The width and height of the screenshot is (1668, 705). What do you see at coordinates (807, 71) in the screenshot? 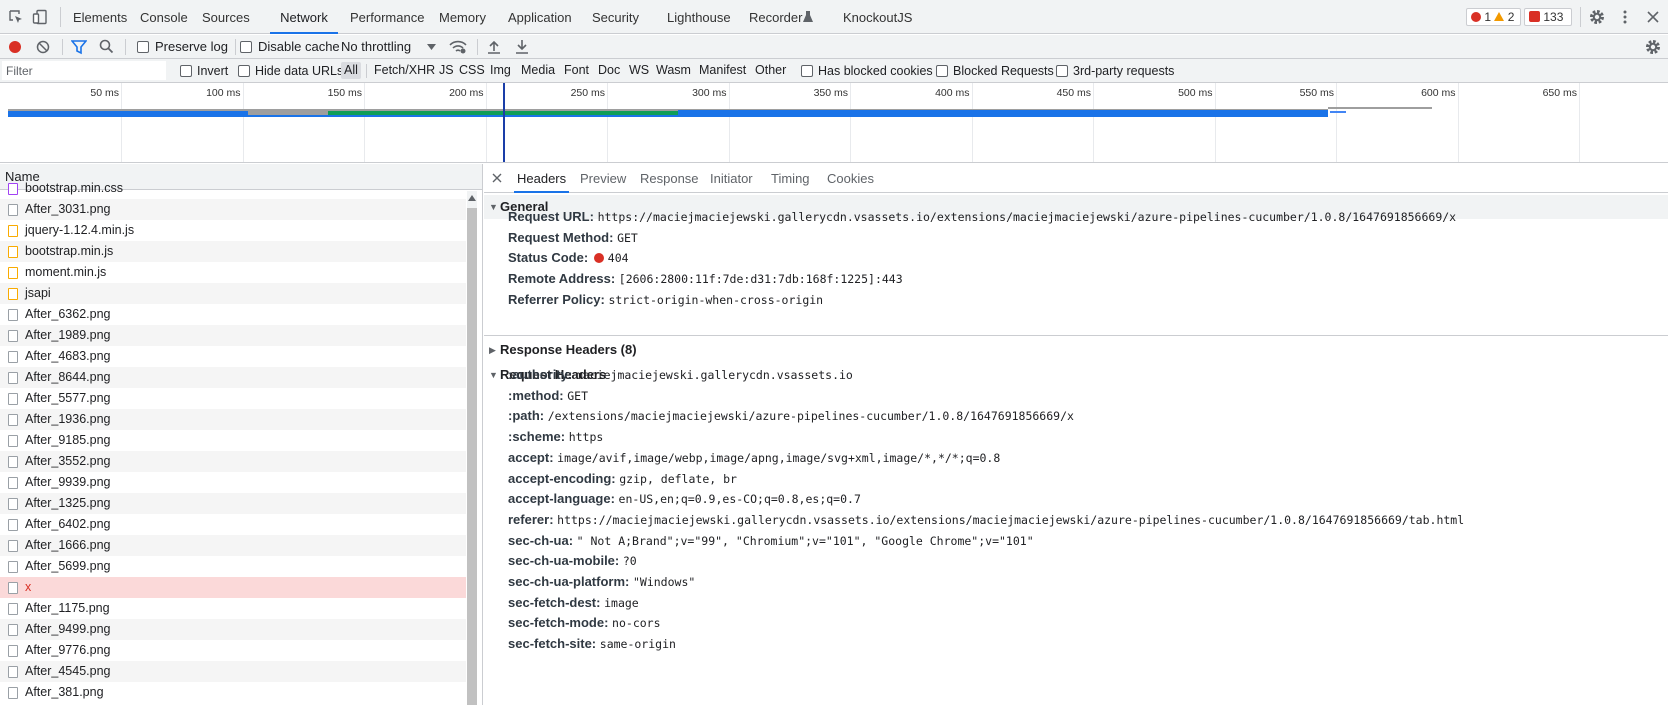
I see `has-blocked-cookies-checkbox` at bounding box center [807, 71].